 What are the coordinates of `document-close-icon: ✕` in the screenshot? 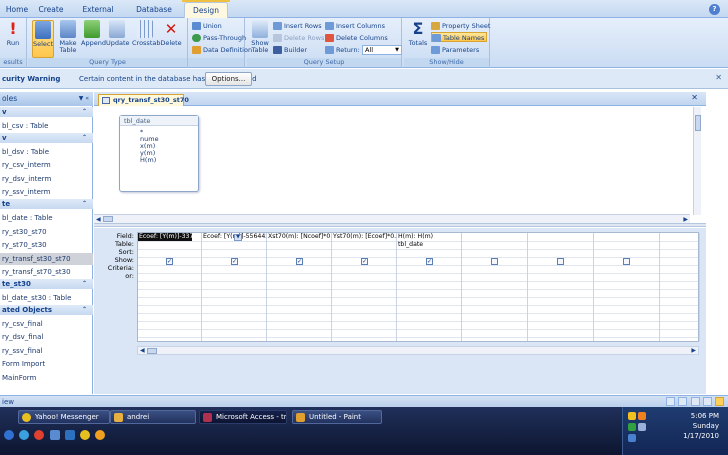 It's located at (694, 97).